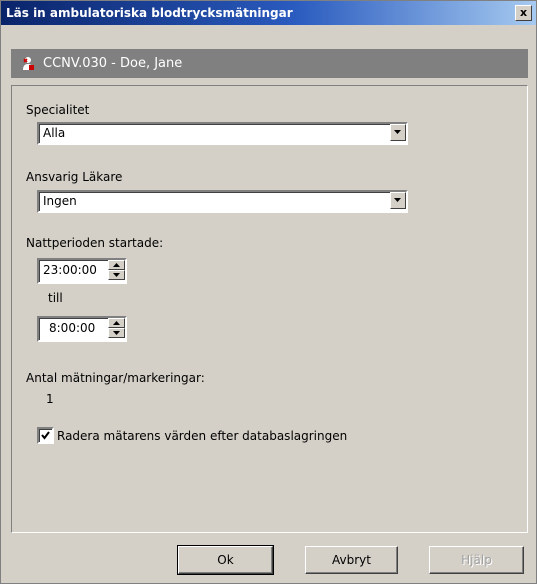 The image size is (537, 584). What do you see at coordinates (113, 63) in the screenshot?
I see `patient-label: CCNV.030 - Doe, Jane` at bounding box center [113, 63].